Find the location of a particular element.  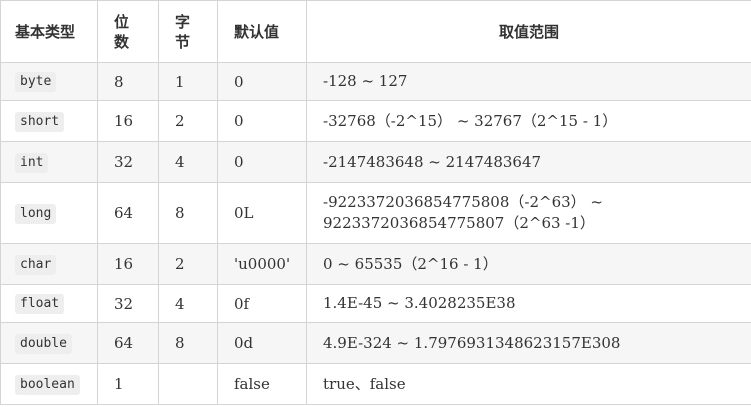

range-text: 1.4E-45 ~ 3.4028235E38 is located at coordinates (419, 303).